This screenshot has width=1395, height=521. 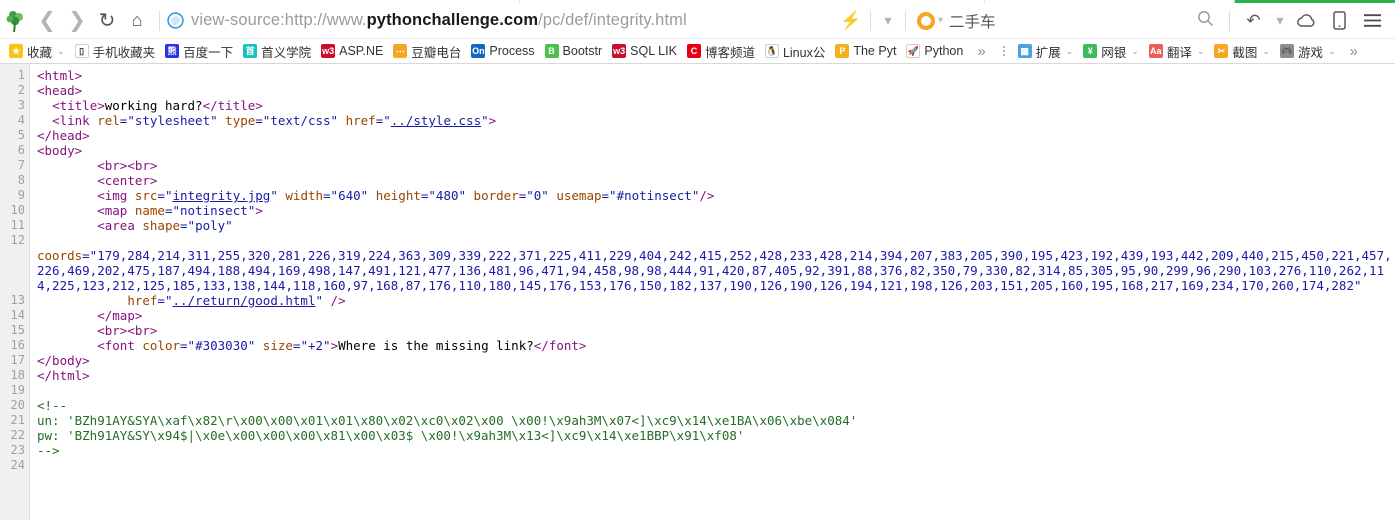 What do you see at coordinates (400, 51) in the screenshot?
I see `douban-fm-icon: ⋯` at bounding box center [400, 51].